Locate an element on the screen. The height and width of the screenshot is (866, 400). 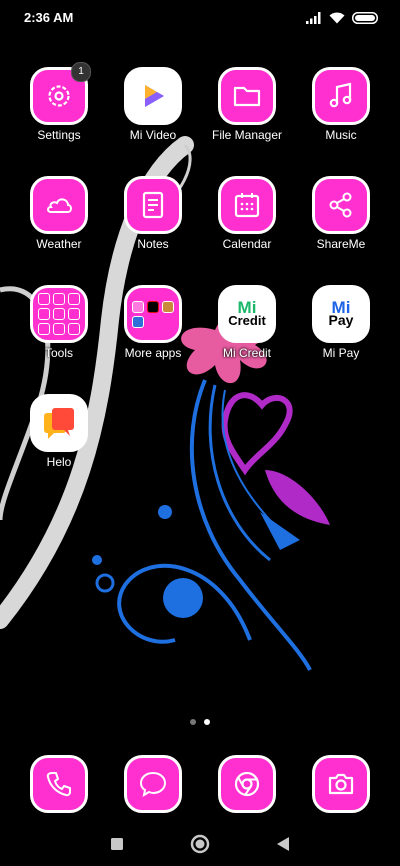
back-button is located at coordinates (283, 844).